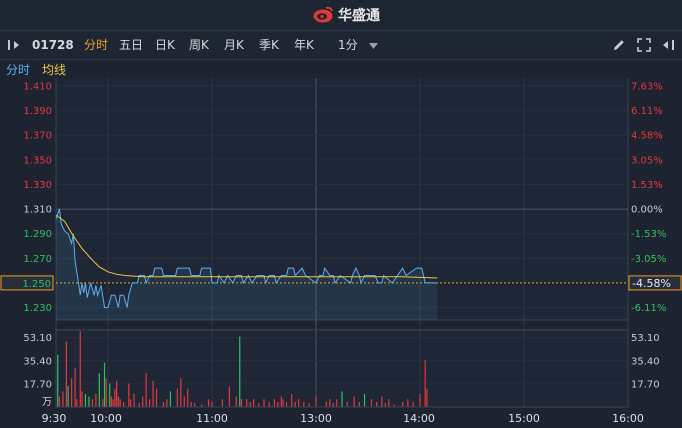 Image resolution: width=682 pixels, height=428 pixels. Describe the element at coordinates (668, 45) in the screenshot. I see `collapse-right-icon` at that location.